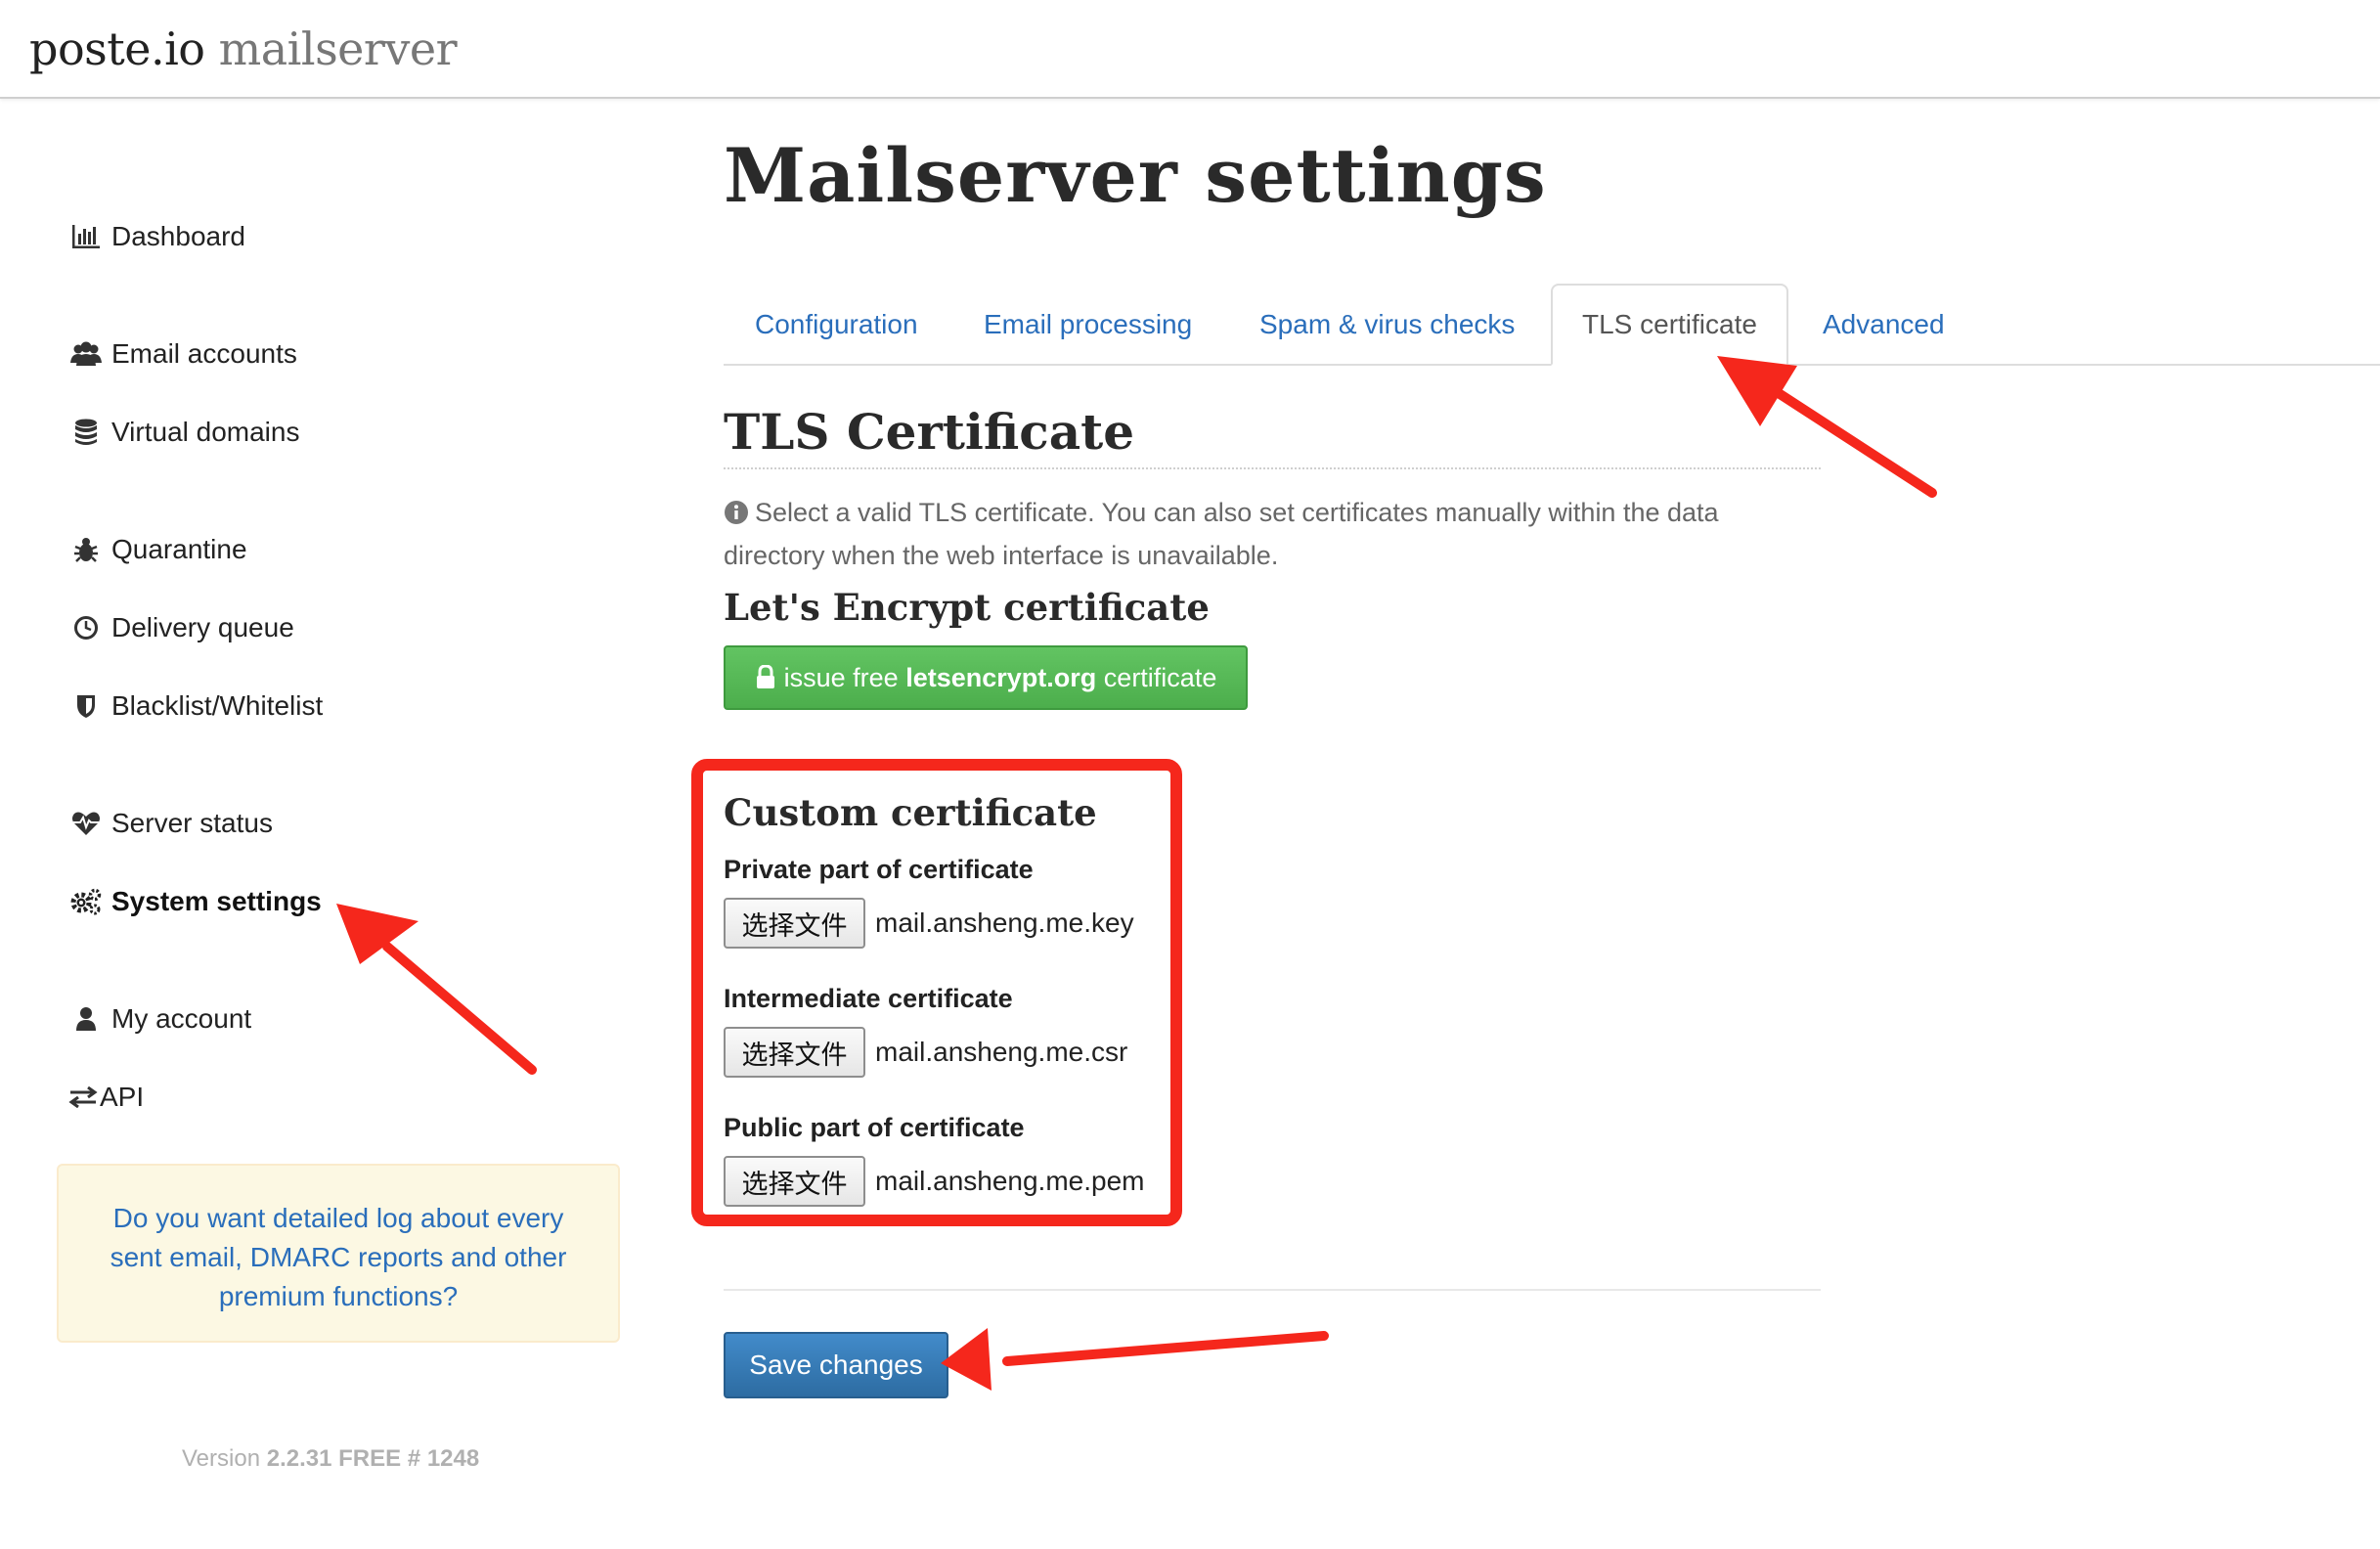 This screenshot has width=2380, height=1549. Describe the element at coordinates (1669, 325) in the screenshot. I see `tab-tls-certificate: TLS certificate` at that location.